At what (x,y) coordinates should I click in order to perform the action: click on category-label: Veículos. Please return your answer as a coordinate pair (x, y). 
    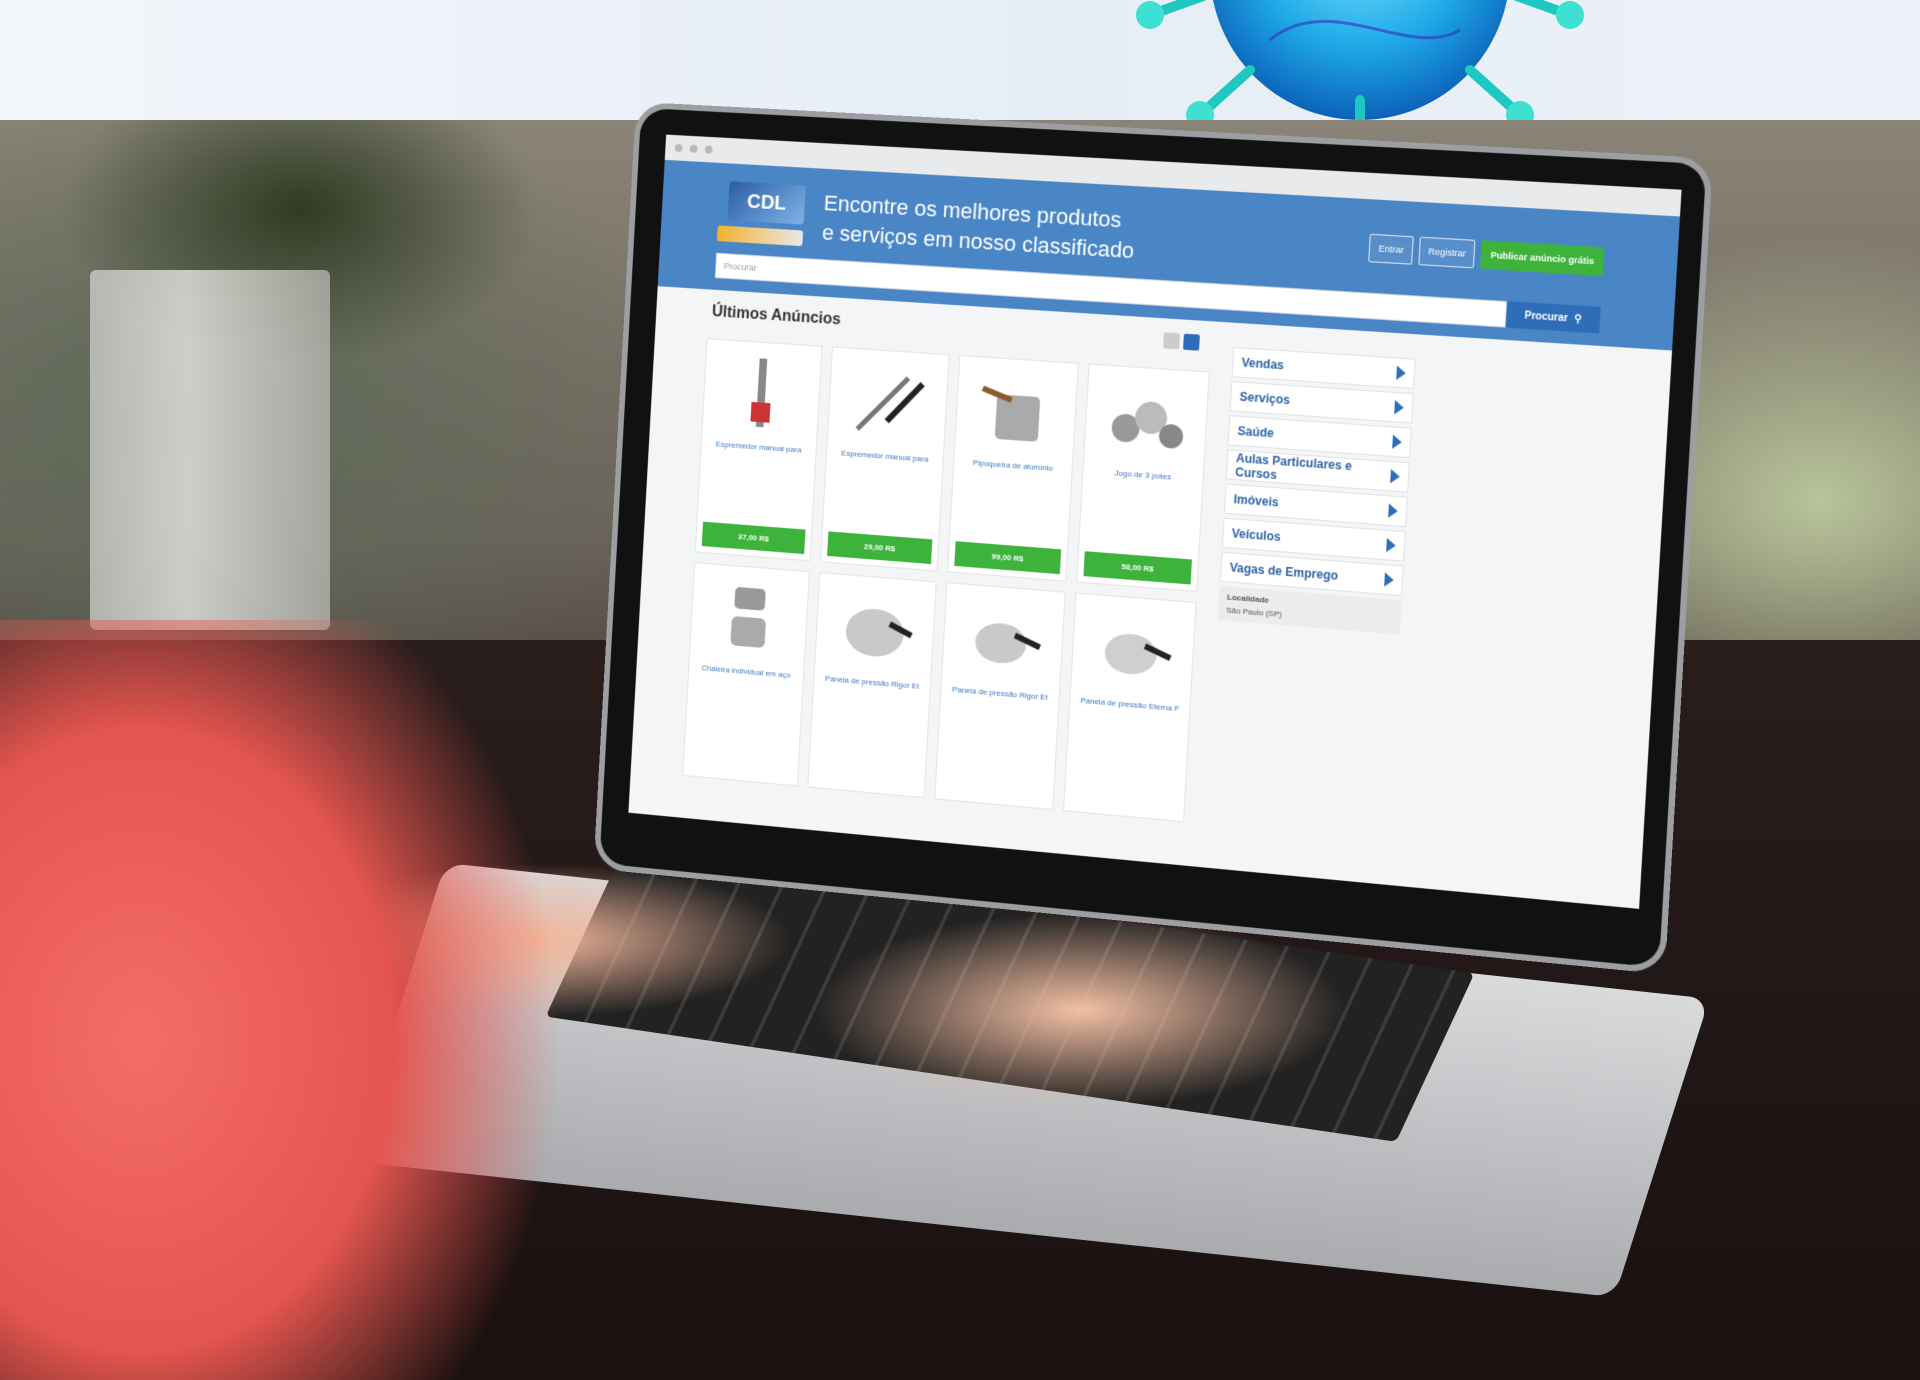
    Looking at the image, I should click on (1256, 535).